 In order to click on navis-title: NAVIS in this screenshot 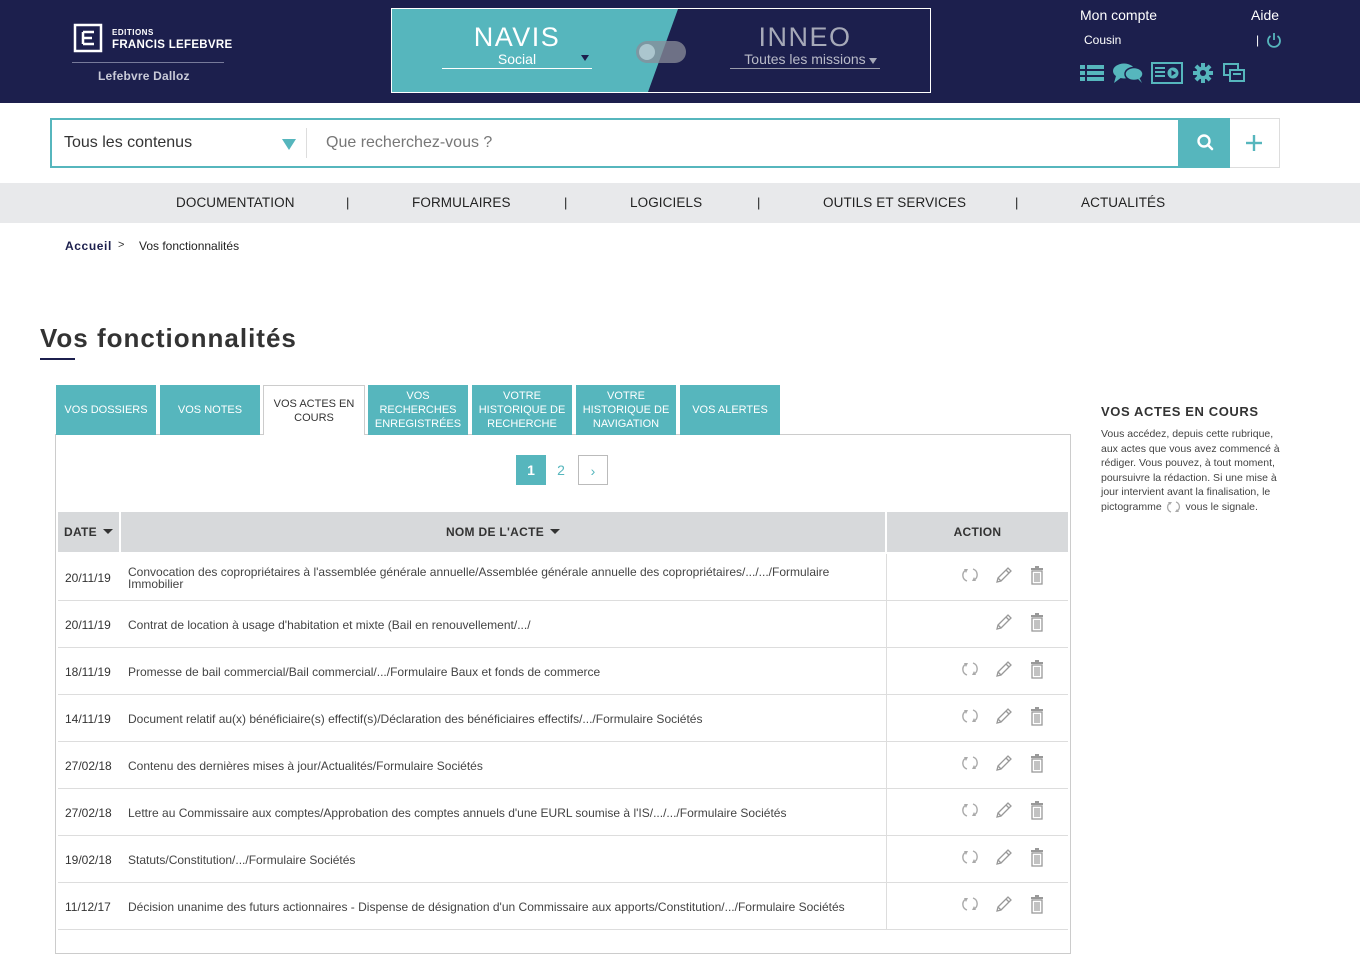, I will do `click(517, 37)`.